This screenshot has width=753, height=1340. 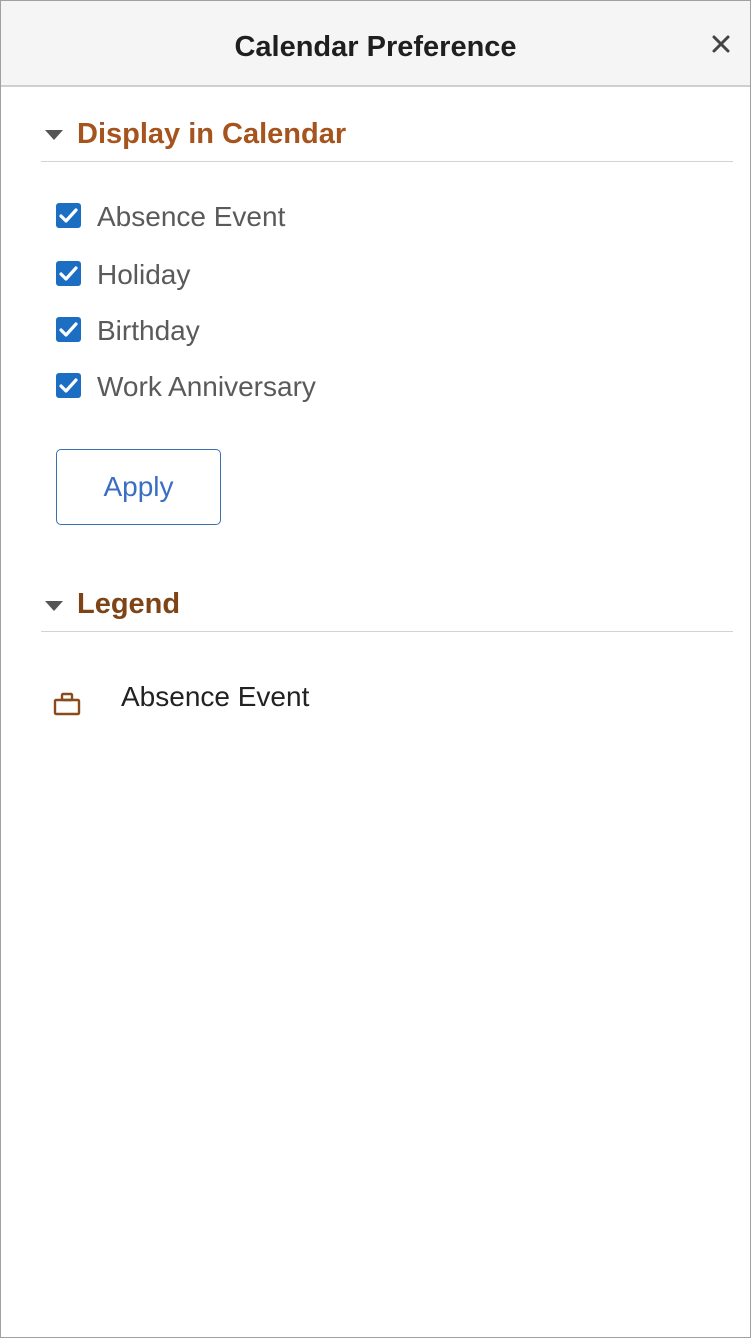 What do you see at coordinates (129, 604) in the screenshot?
I see `legend-title: Legend` at bounding box center [129, 604].